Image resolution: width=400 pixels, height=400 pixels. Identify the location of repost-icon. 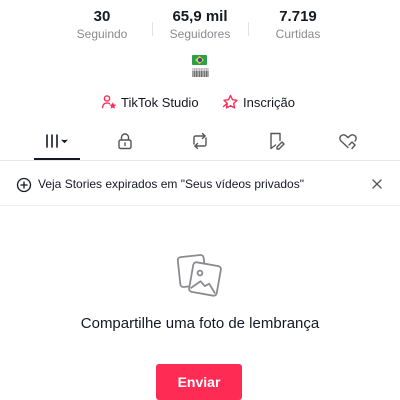
(200, 141).